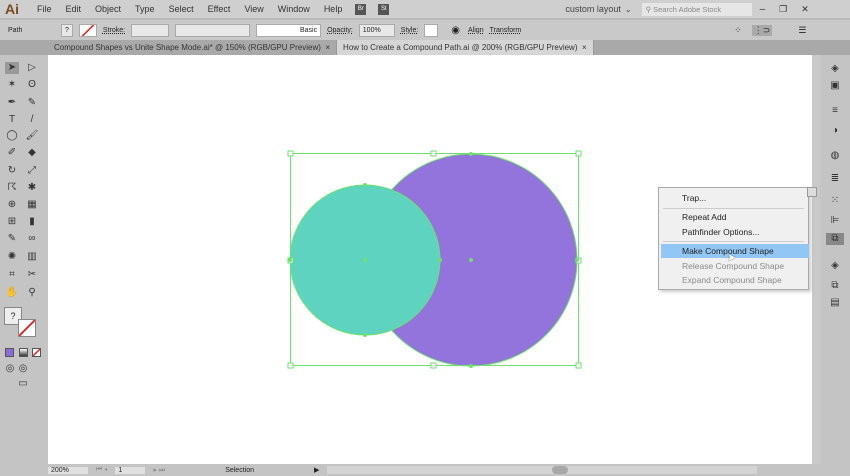 This screenshot has height=476, width=850. What do you see at coordinates (27, 328) in the screenshot?
I see `stroke-color-box` at bounding box center [27, 328].